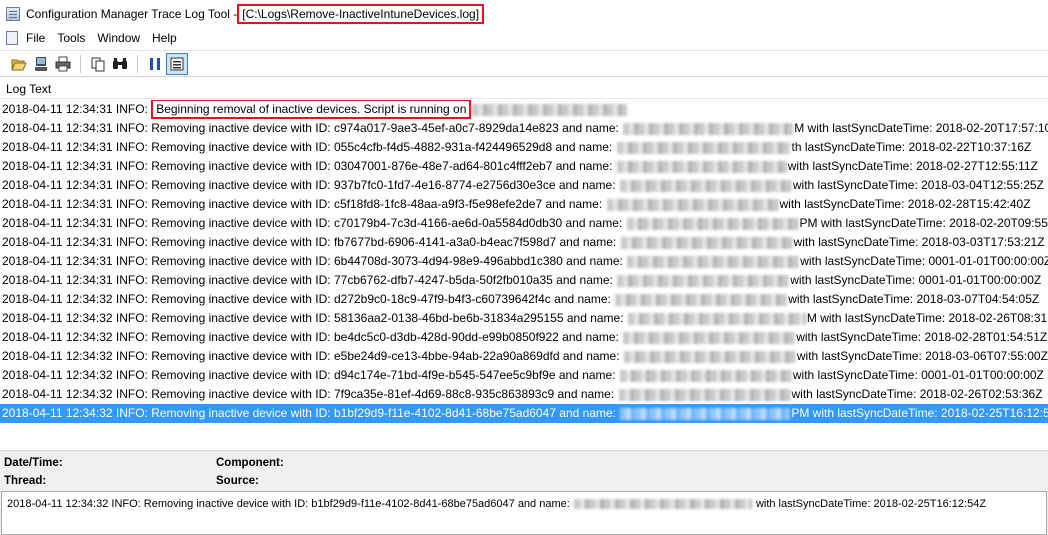 Image resolution: width=1048 pixels, height=535 pixels. Describe the element at coordinates (444, 375) in the screenshot. I see `log-row-device-id: d94c174e-71bd-4f9e-b545-547ee5c9bf9e` at that location.